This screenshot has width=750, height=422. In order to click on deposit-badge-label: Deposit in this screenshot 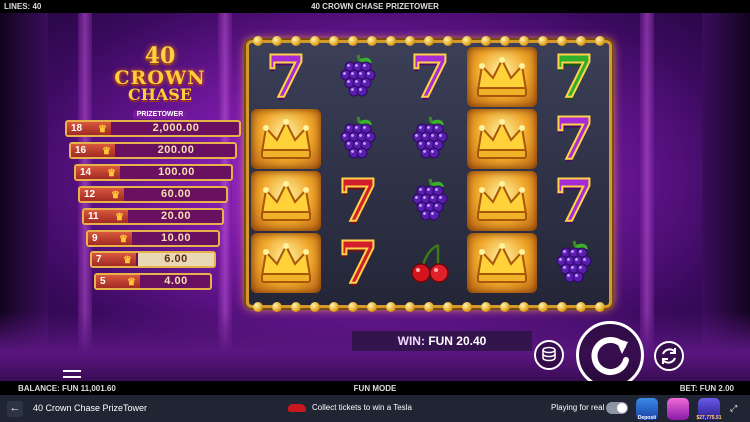, I will do `click(647, 418)`.